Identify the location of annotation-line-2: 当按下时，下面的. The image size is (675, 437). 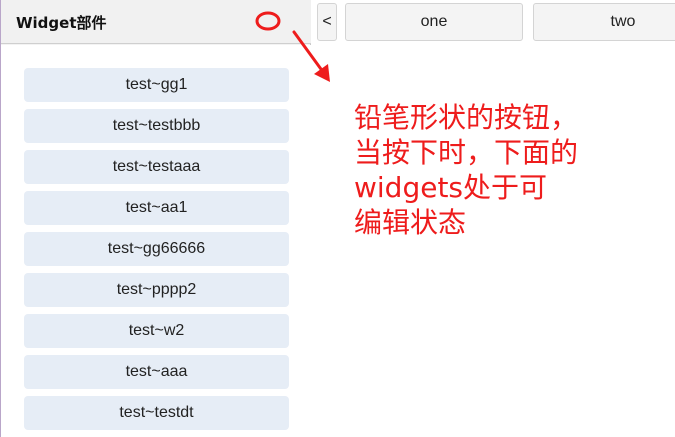
(466, 152).